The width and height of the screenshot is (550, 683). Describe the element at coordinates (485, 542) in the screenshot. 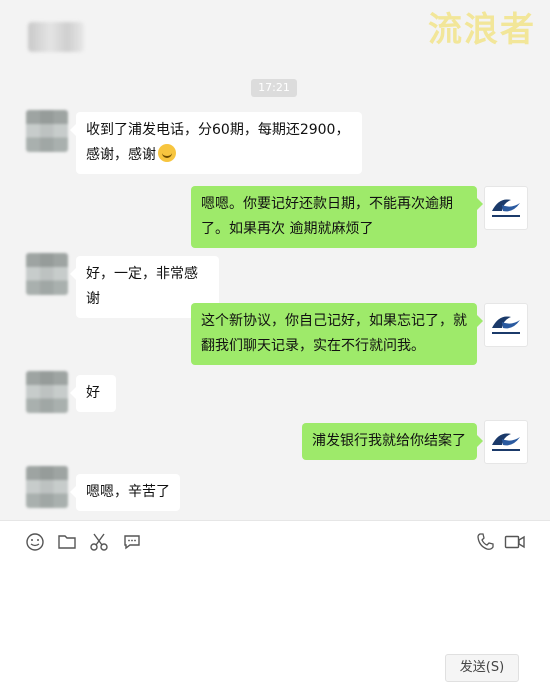

I see `phone-icon` at that location.